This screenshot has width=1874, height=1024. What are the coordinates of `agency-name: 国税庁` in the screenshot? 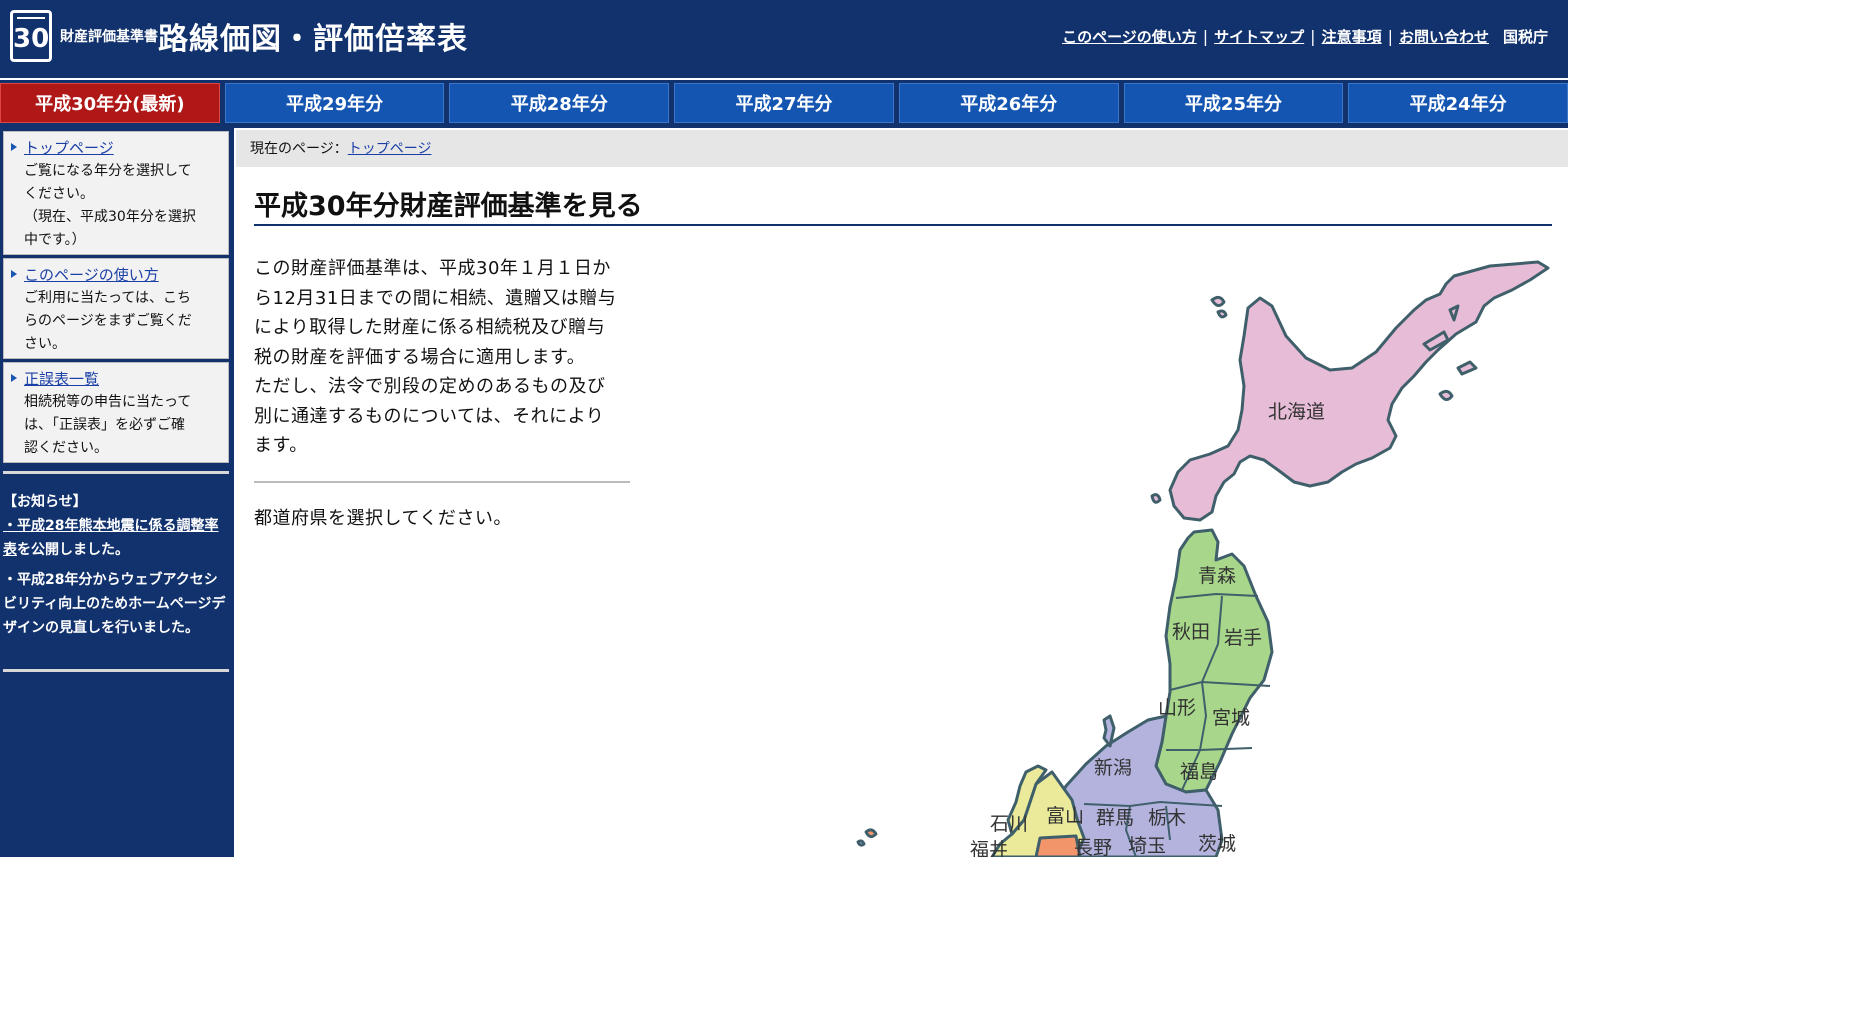 It's located at (1521, 36).